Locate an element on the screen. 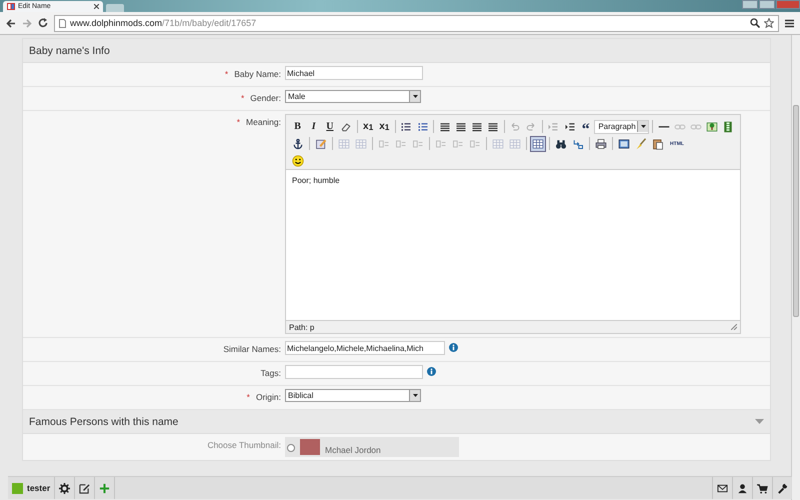 The width and height of the screenshot is (800, 500). dropdown: Male is located at coordinates (353, 96).